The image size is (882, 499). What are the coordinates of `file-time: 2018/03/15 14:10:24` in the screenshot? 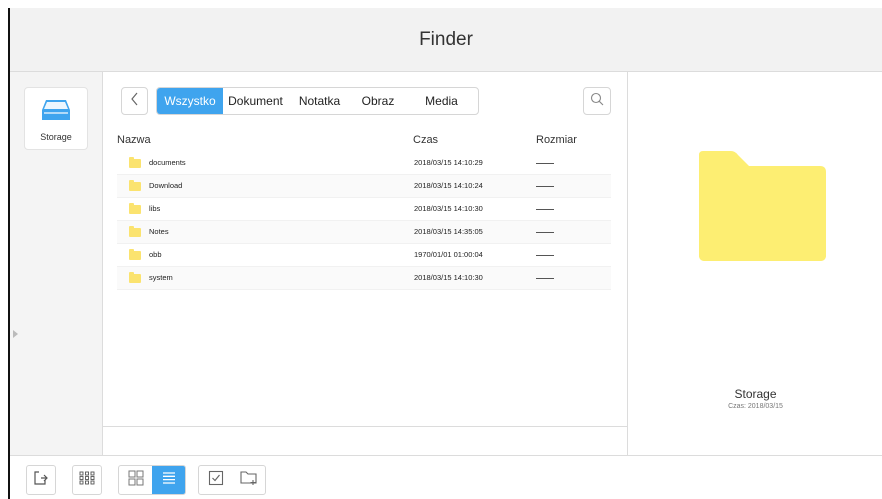 It's located at (448, 185).